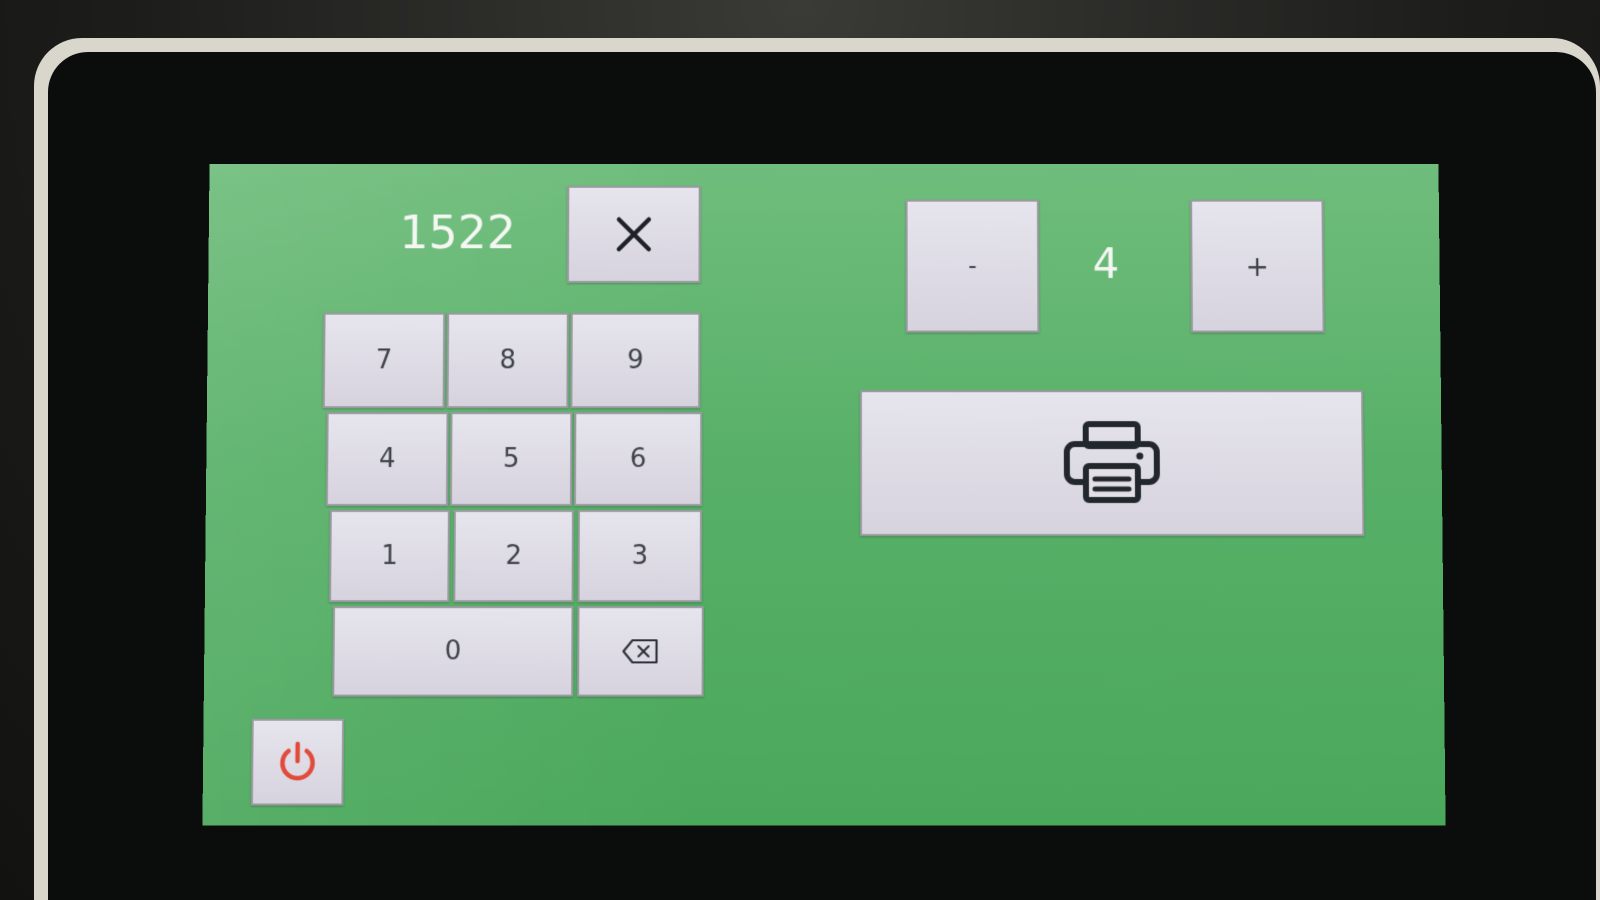  I want to click on key-0: 0, so click(453, 651).